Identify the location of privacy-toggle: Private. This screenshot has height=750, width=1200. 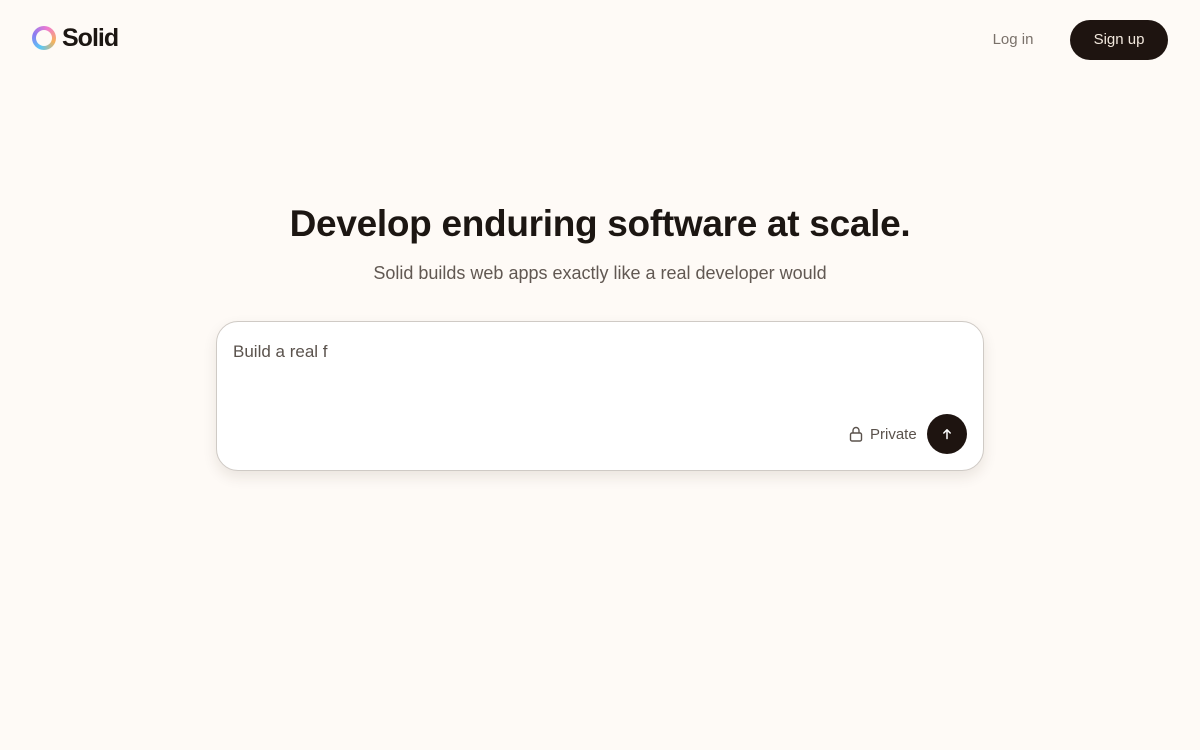
(883, 434).